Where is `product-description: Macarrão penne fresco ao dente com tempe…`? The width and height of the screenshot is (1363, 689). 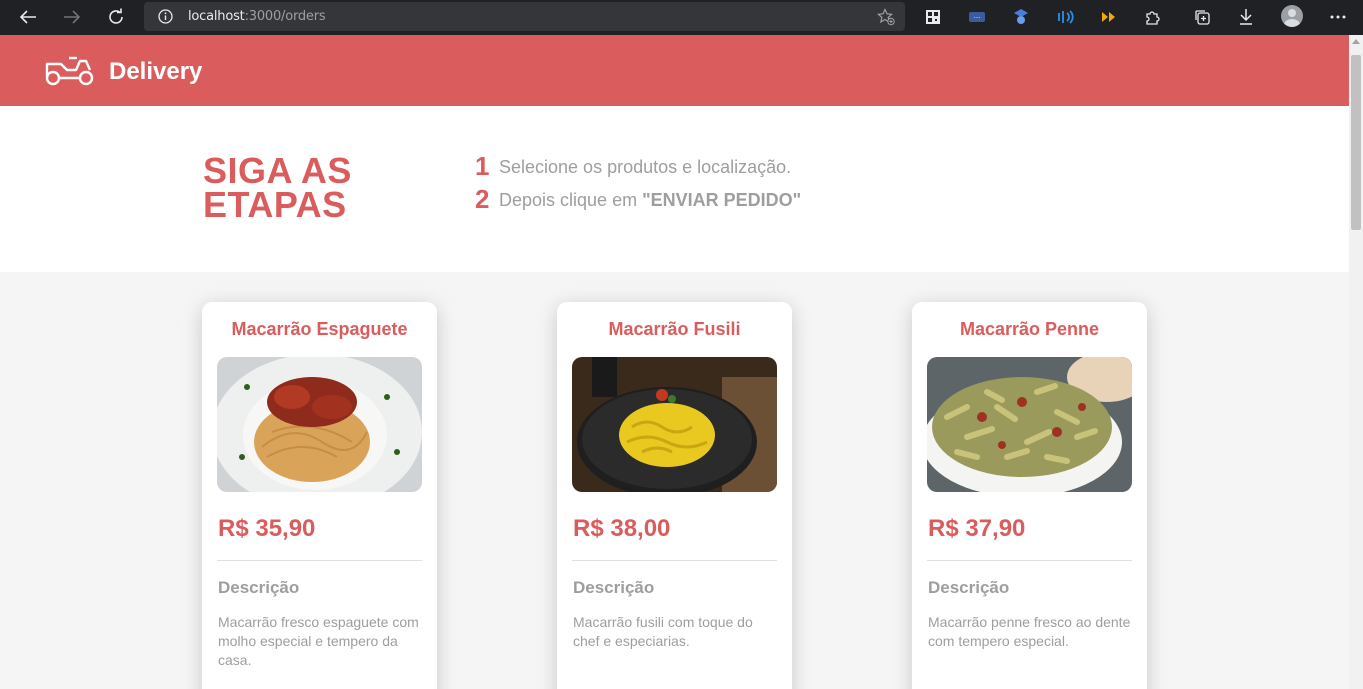 product-description: Macarrão penne fresco ao dente com tempe… is located at coordinates (1029, 631).